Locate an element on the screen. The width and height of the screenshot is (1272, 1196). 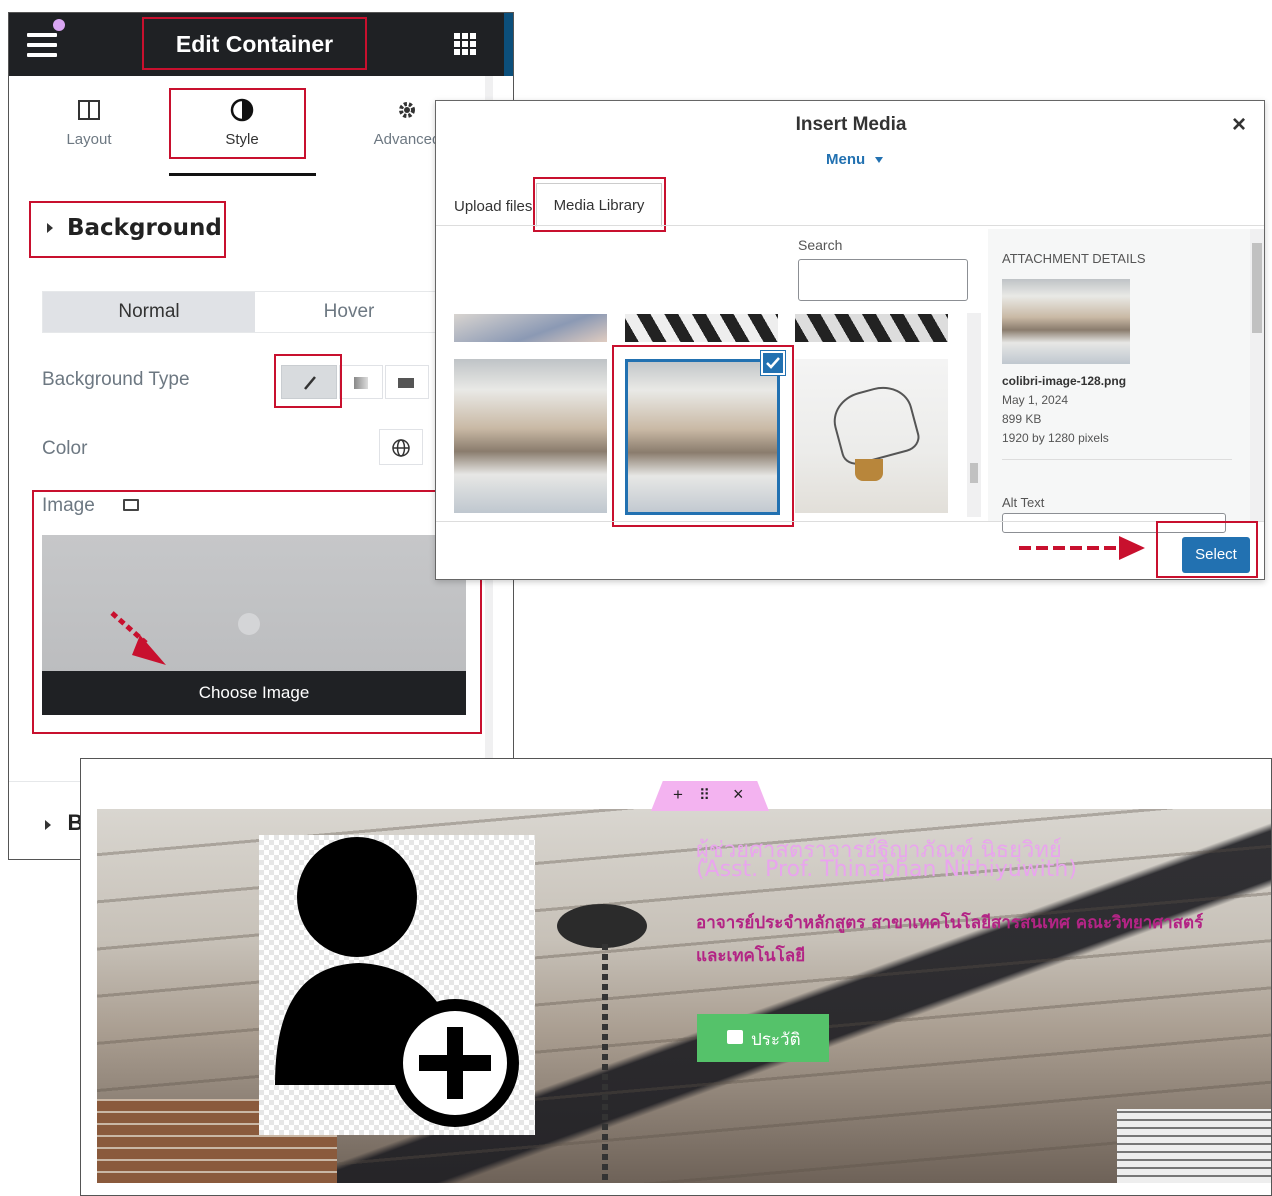
state-tab-normal: Normal is located at coordinates (149, 312).